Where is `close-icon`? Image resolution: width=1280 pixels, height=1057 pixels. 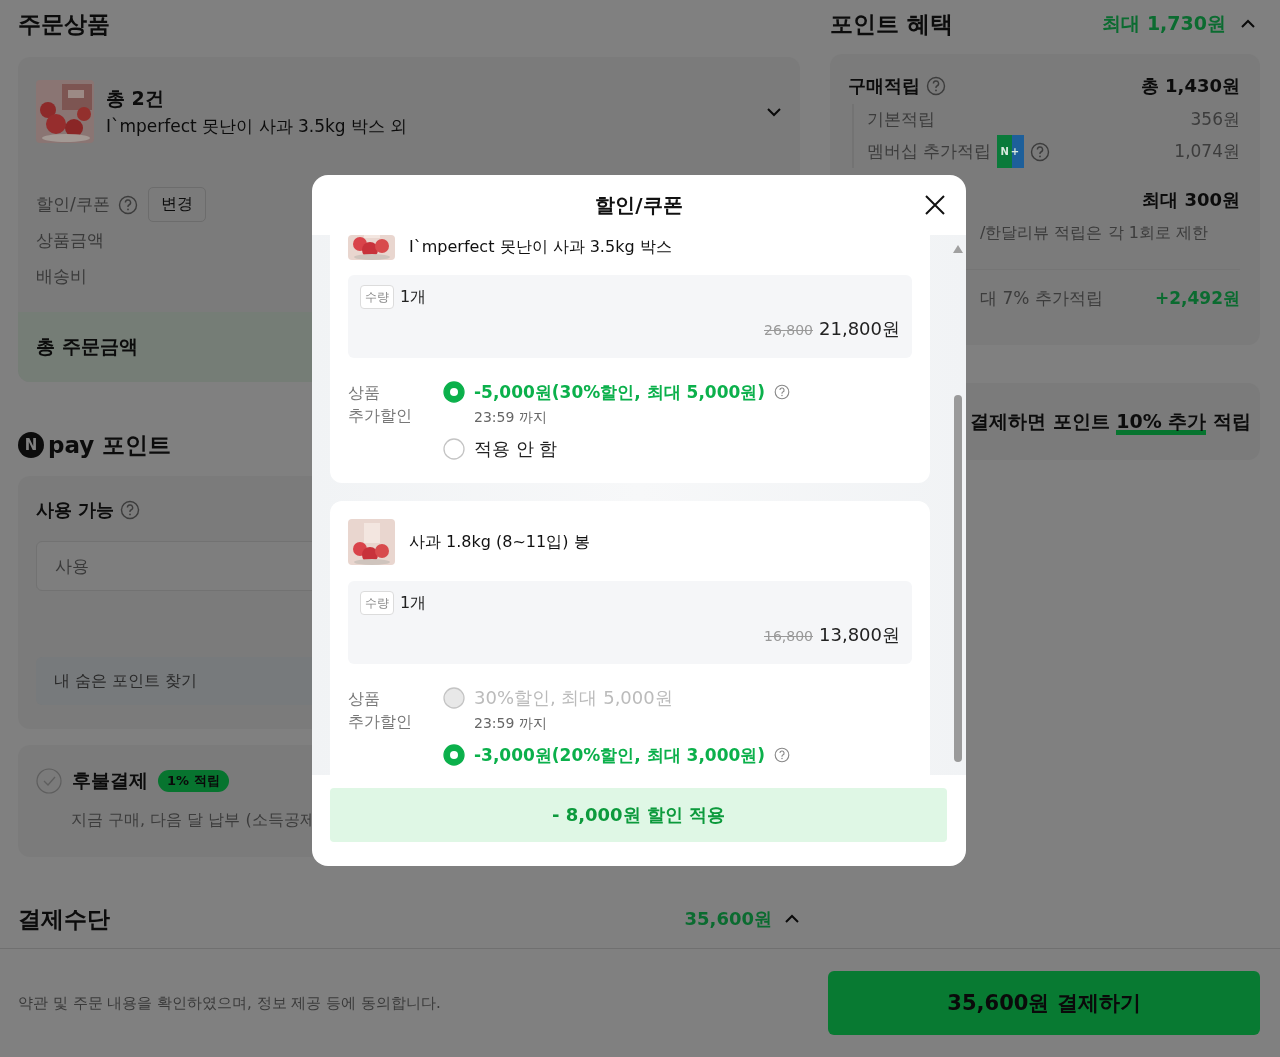
close-icon is located at coordinates (935, 205).